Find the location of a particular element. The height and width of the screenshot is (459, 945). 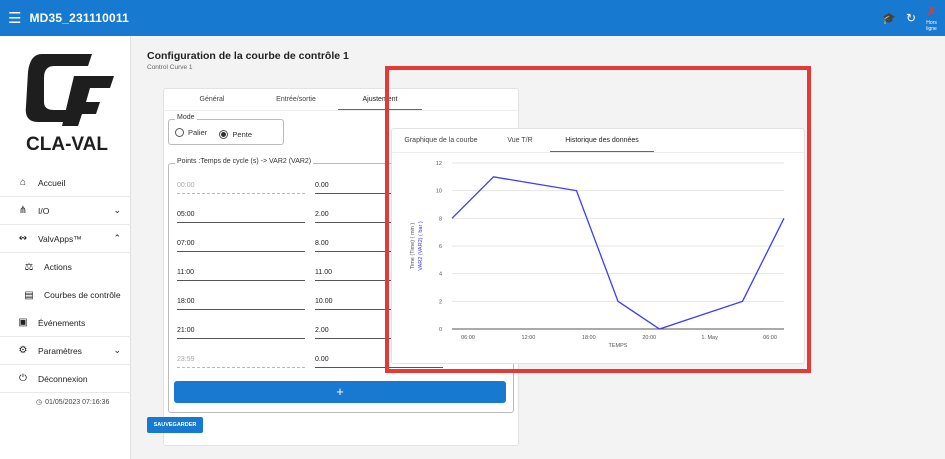

sidebar-item-deconnexion: ⏻ Déconnexion is located at coordinates (65, 379).